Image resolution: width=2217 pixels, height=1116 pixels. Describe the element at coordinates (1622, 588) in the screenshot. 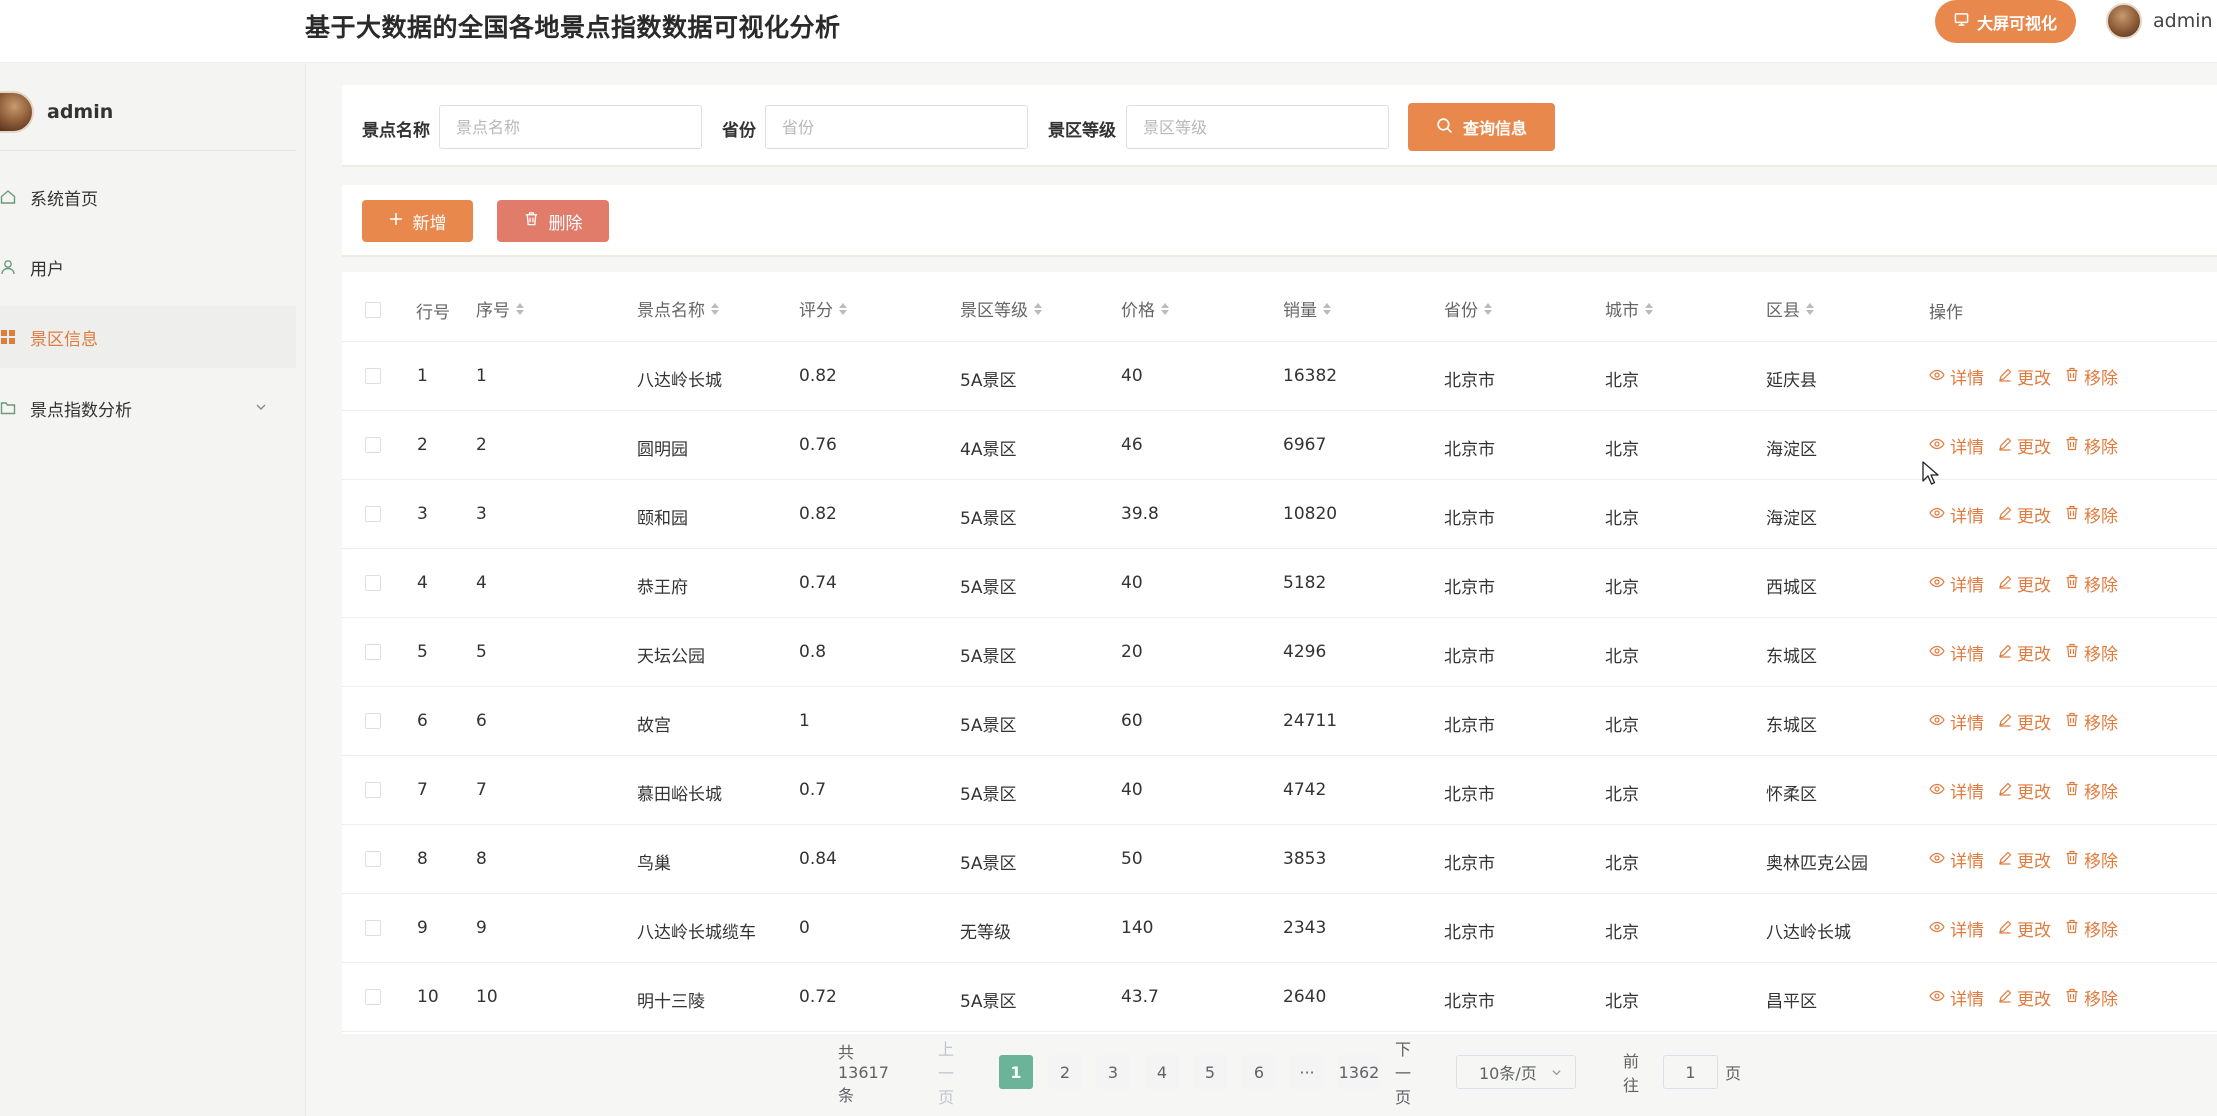

I see `cell-city: 北京` at that location.